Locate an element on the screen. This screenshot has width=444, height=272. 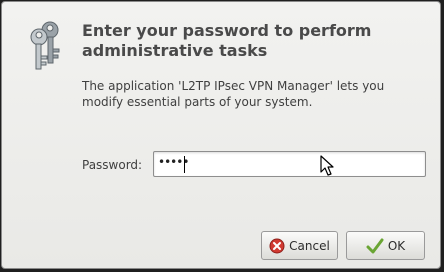
password-field: ••••• is located at coordinates (289, 164).